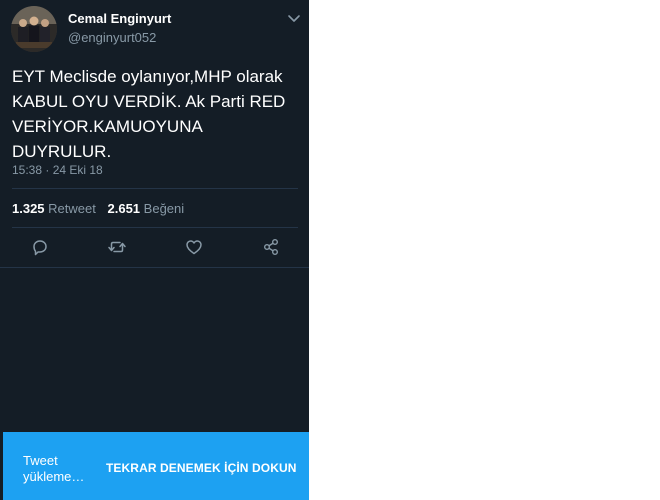  What do you see at coordinates (294, 18) in the screenshot?
I see `chevron-down-icon` at bounding box center [294, 18].